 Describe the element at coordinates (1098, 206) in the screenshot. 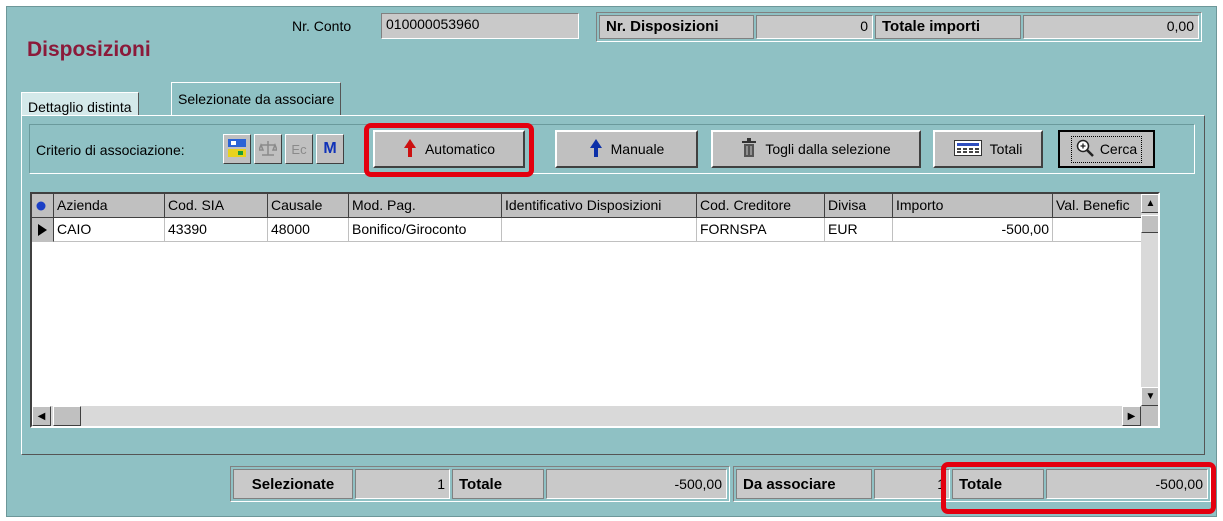

I see `column-header: Val. Benefic` at that location.